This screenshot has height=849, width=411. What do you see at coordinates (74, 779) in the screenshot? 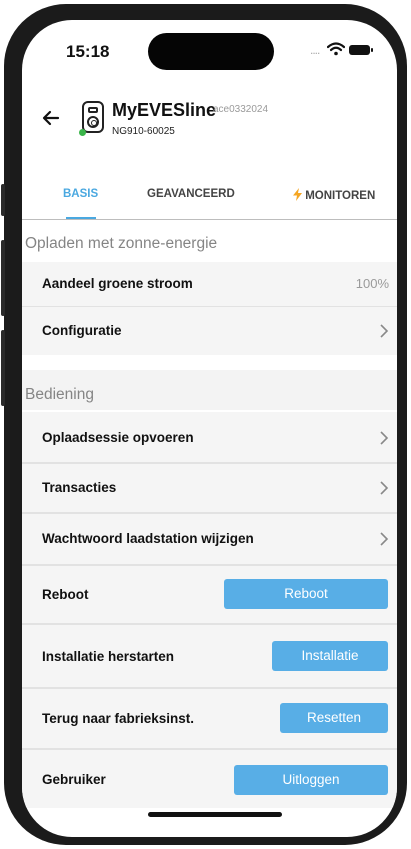
I see `row-label: Gebruiker` at bounding box center [74, 779].